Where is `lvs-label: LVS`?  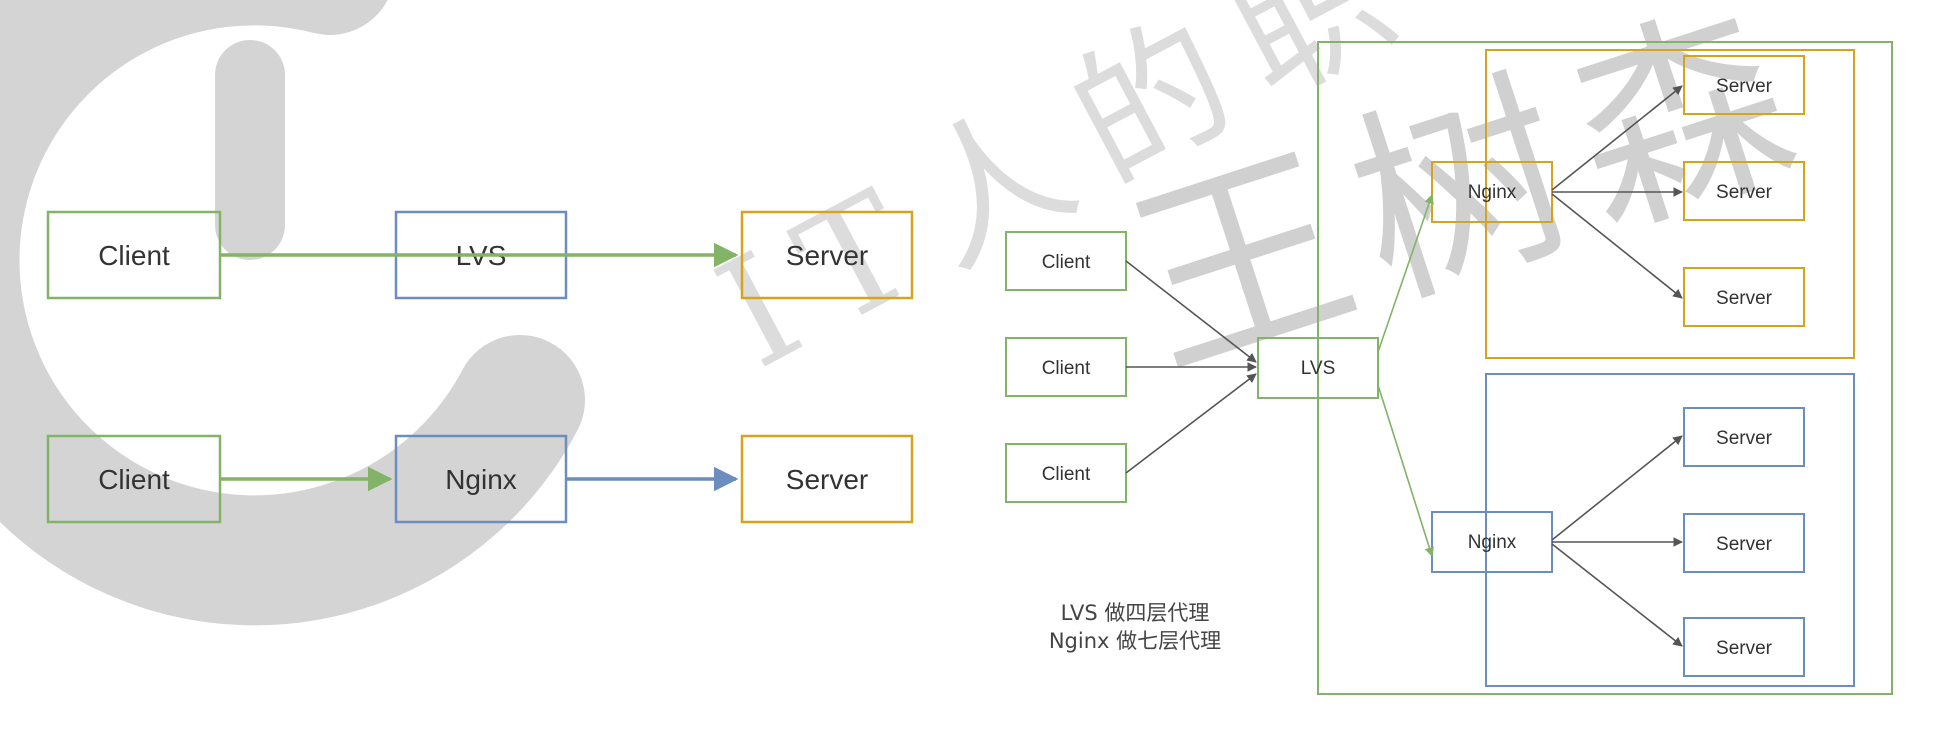 lvs-label: LVS is located at coordinates (1318, 368).